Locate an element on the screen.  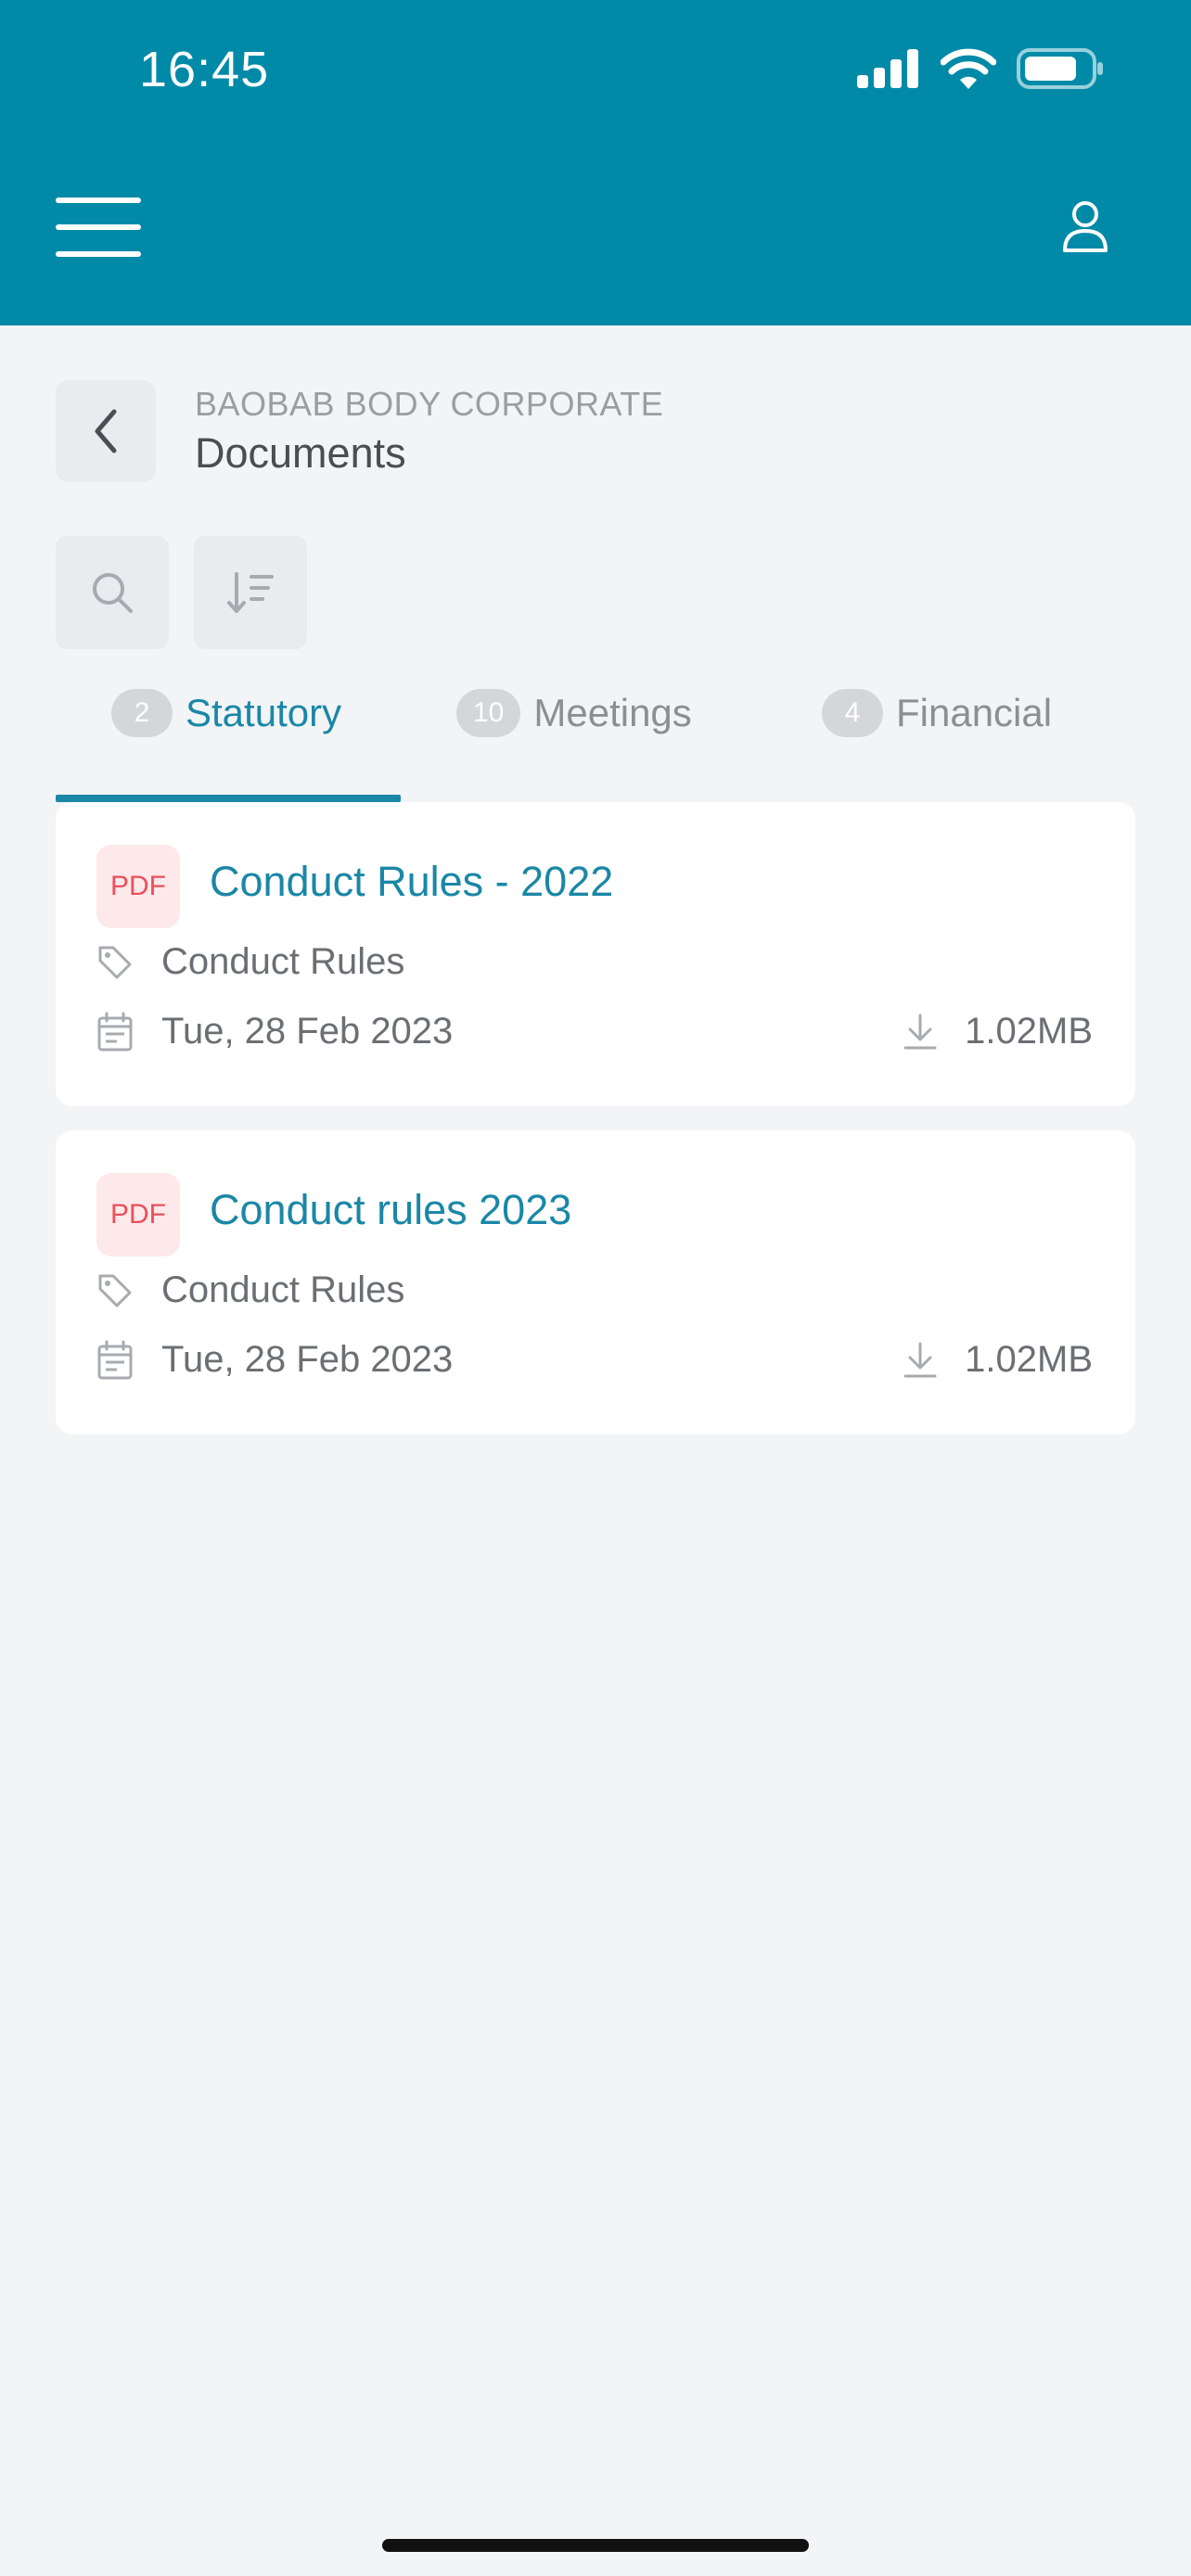
user-profile-icon is located at coordinates (1085, 227).